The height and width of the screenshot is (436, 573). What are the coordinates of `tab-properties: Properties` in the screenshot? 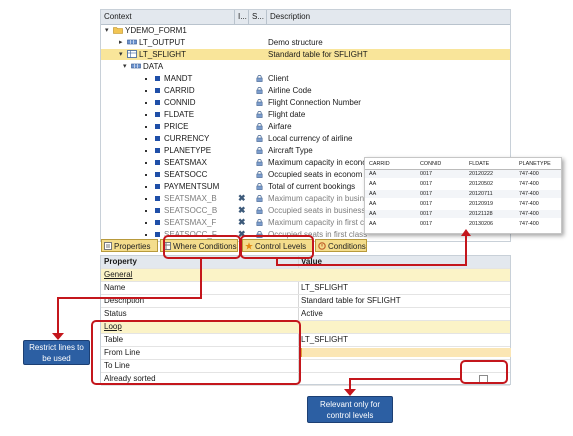 It's located at (129, 245).